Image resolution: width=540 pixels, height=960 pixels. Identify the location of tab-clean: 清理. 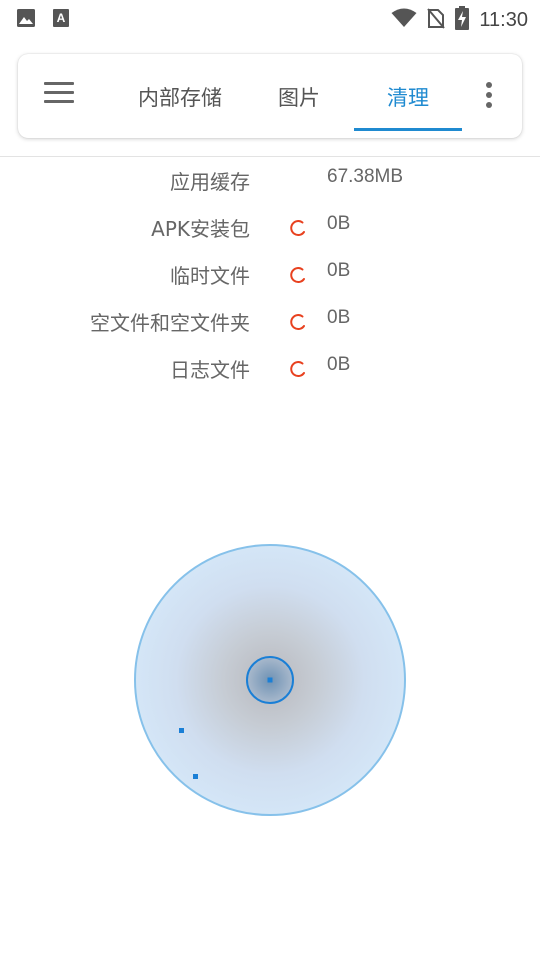
(408, 97).